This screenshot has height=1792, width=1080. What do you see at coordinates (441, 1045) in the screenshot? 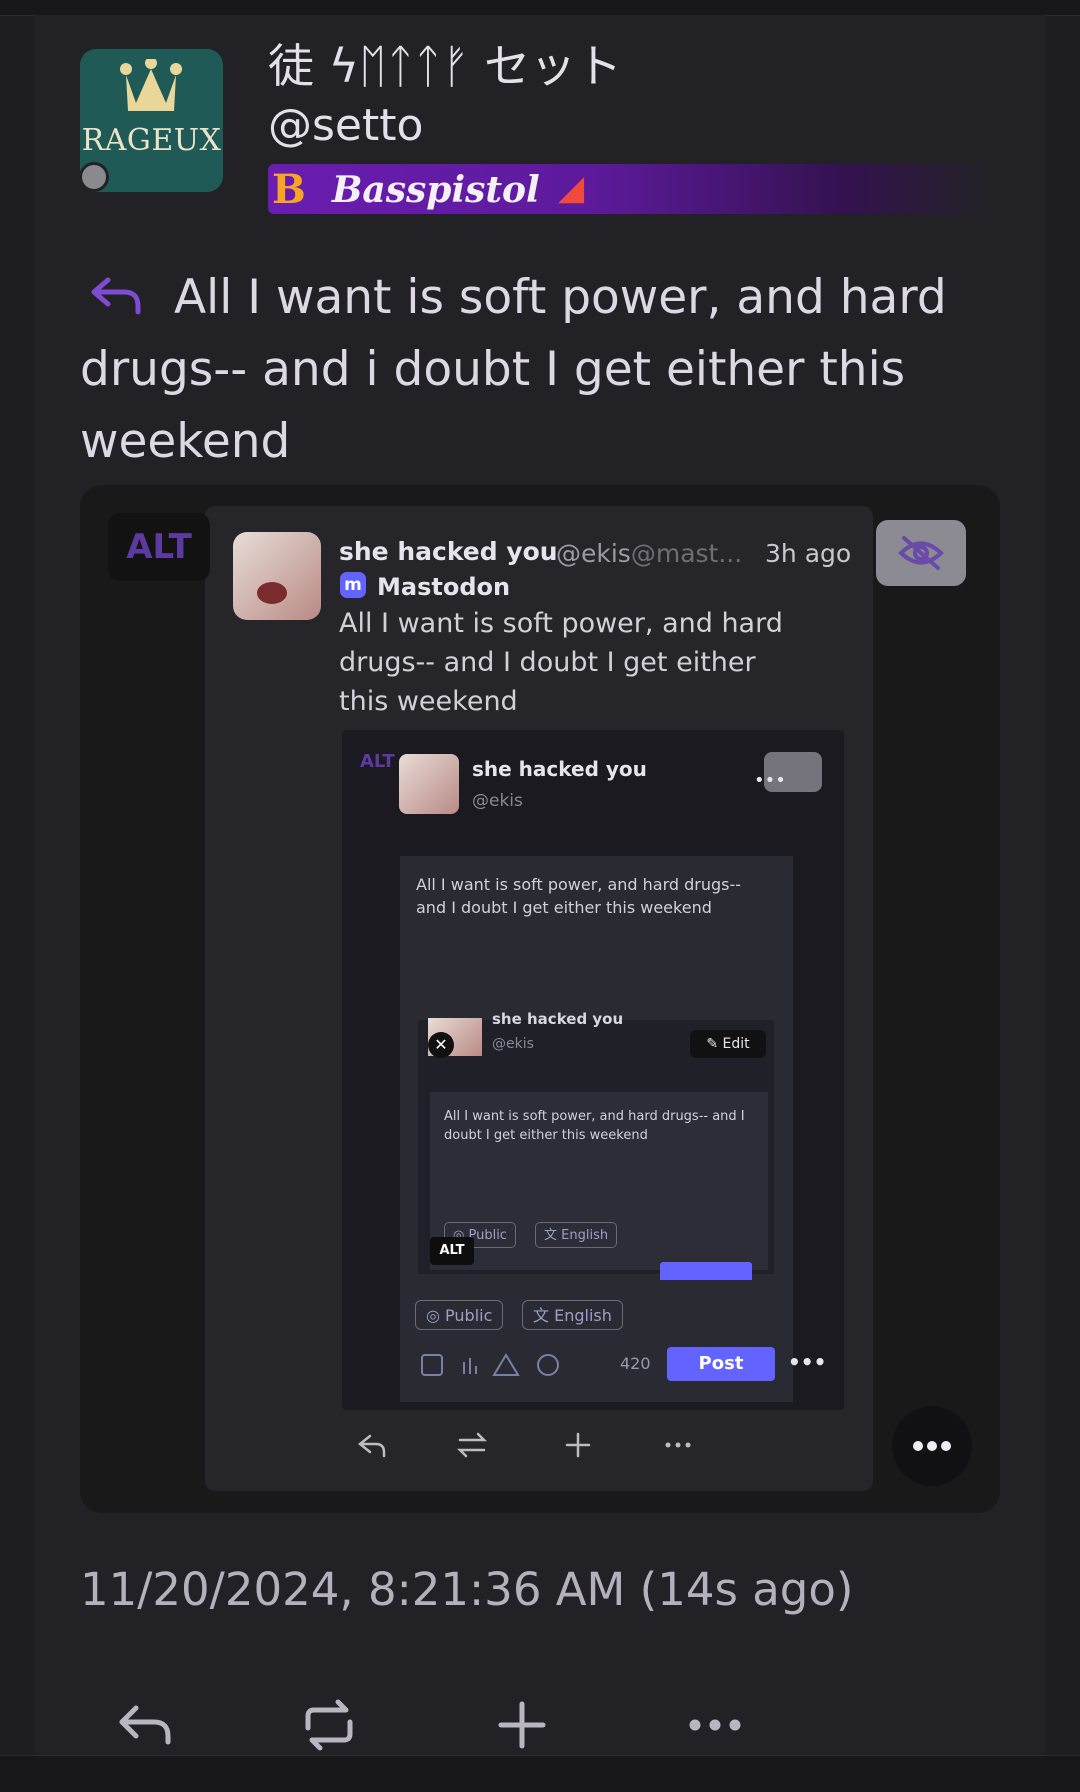
I see `inner-close-icon: ✕` at bounding box center [441, 1045].